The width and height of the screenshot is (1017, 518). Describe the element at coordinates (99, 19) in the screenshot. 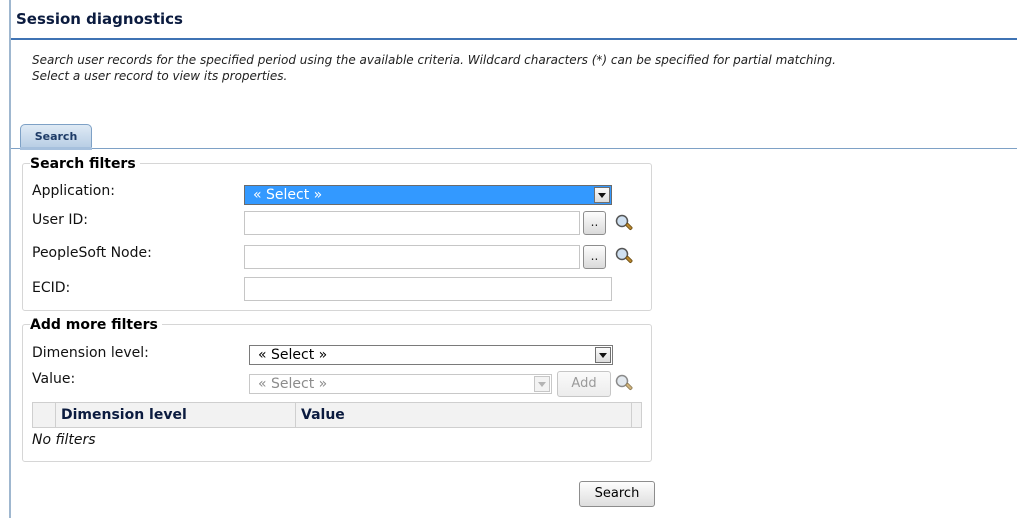

I see `page-title: Session diagnostics` at that location.